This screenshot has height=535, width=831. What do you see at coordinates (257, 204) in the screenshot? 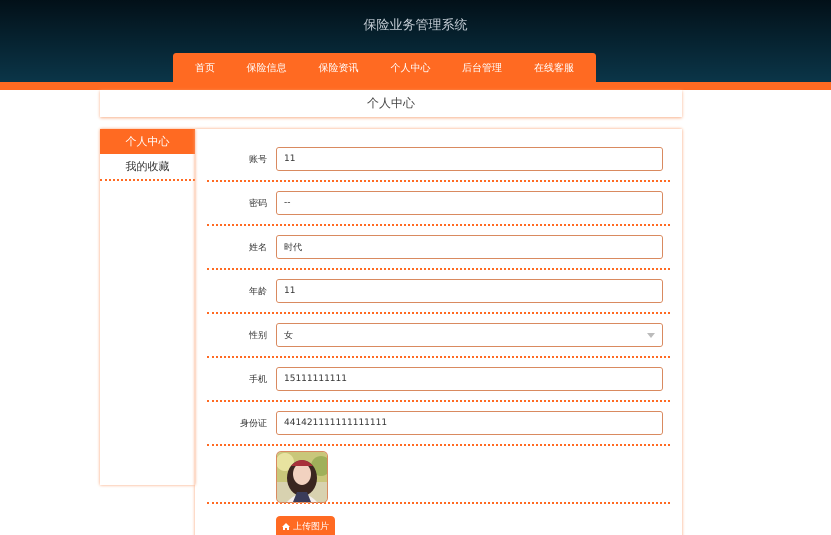
I see `field-label: 密码` at bounding box center [257, 204].